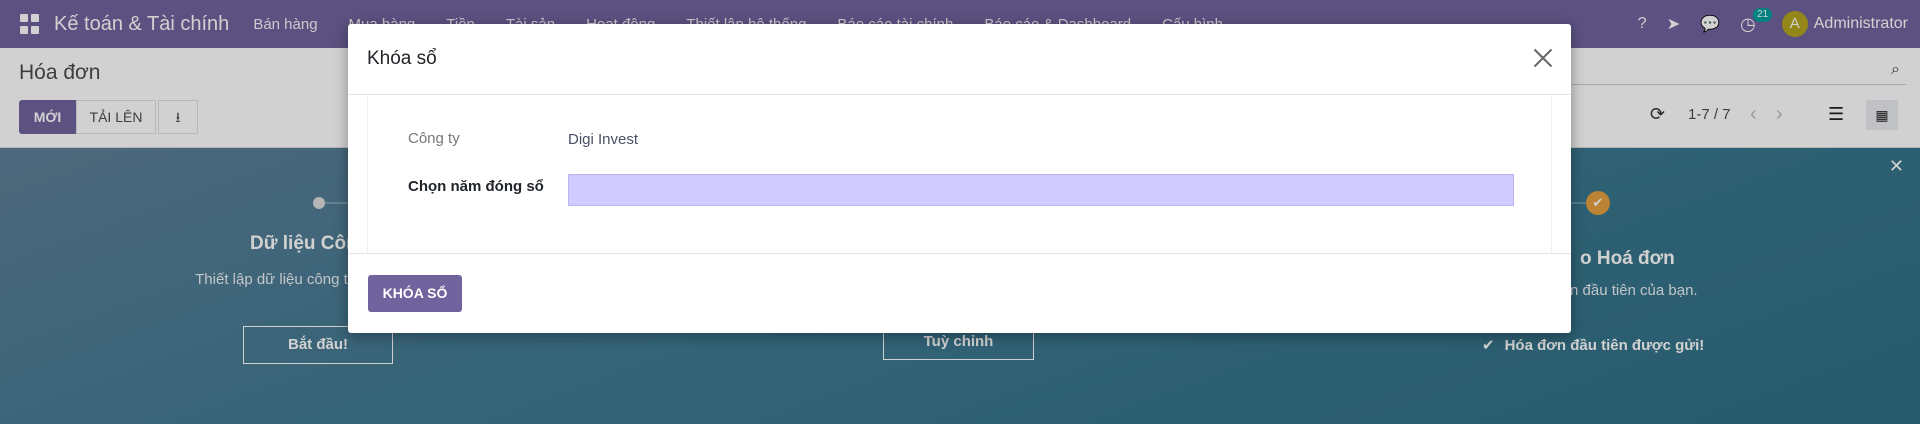 The width and height of the screenshot is (1920, 424). Describe the element at coordinates (1041, 190) in the screenshot. I see `closing-year-field` at that location.